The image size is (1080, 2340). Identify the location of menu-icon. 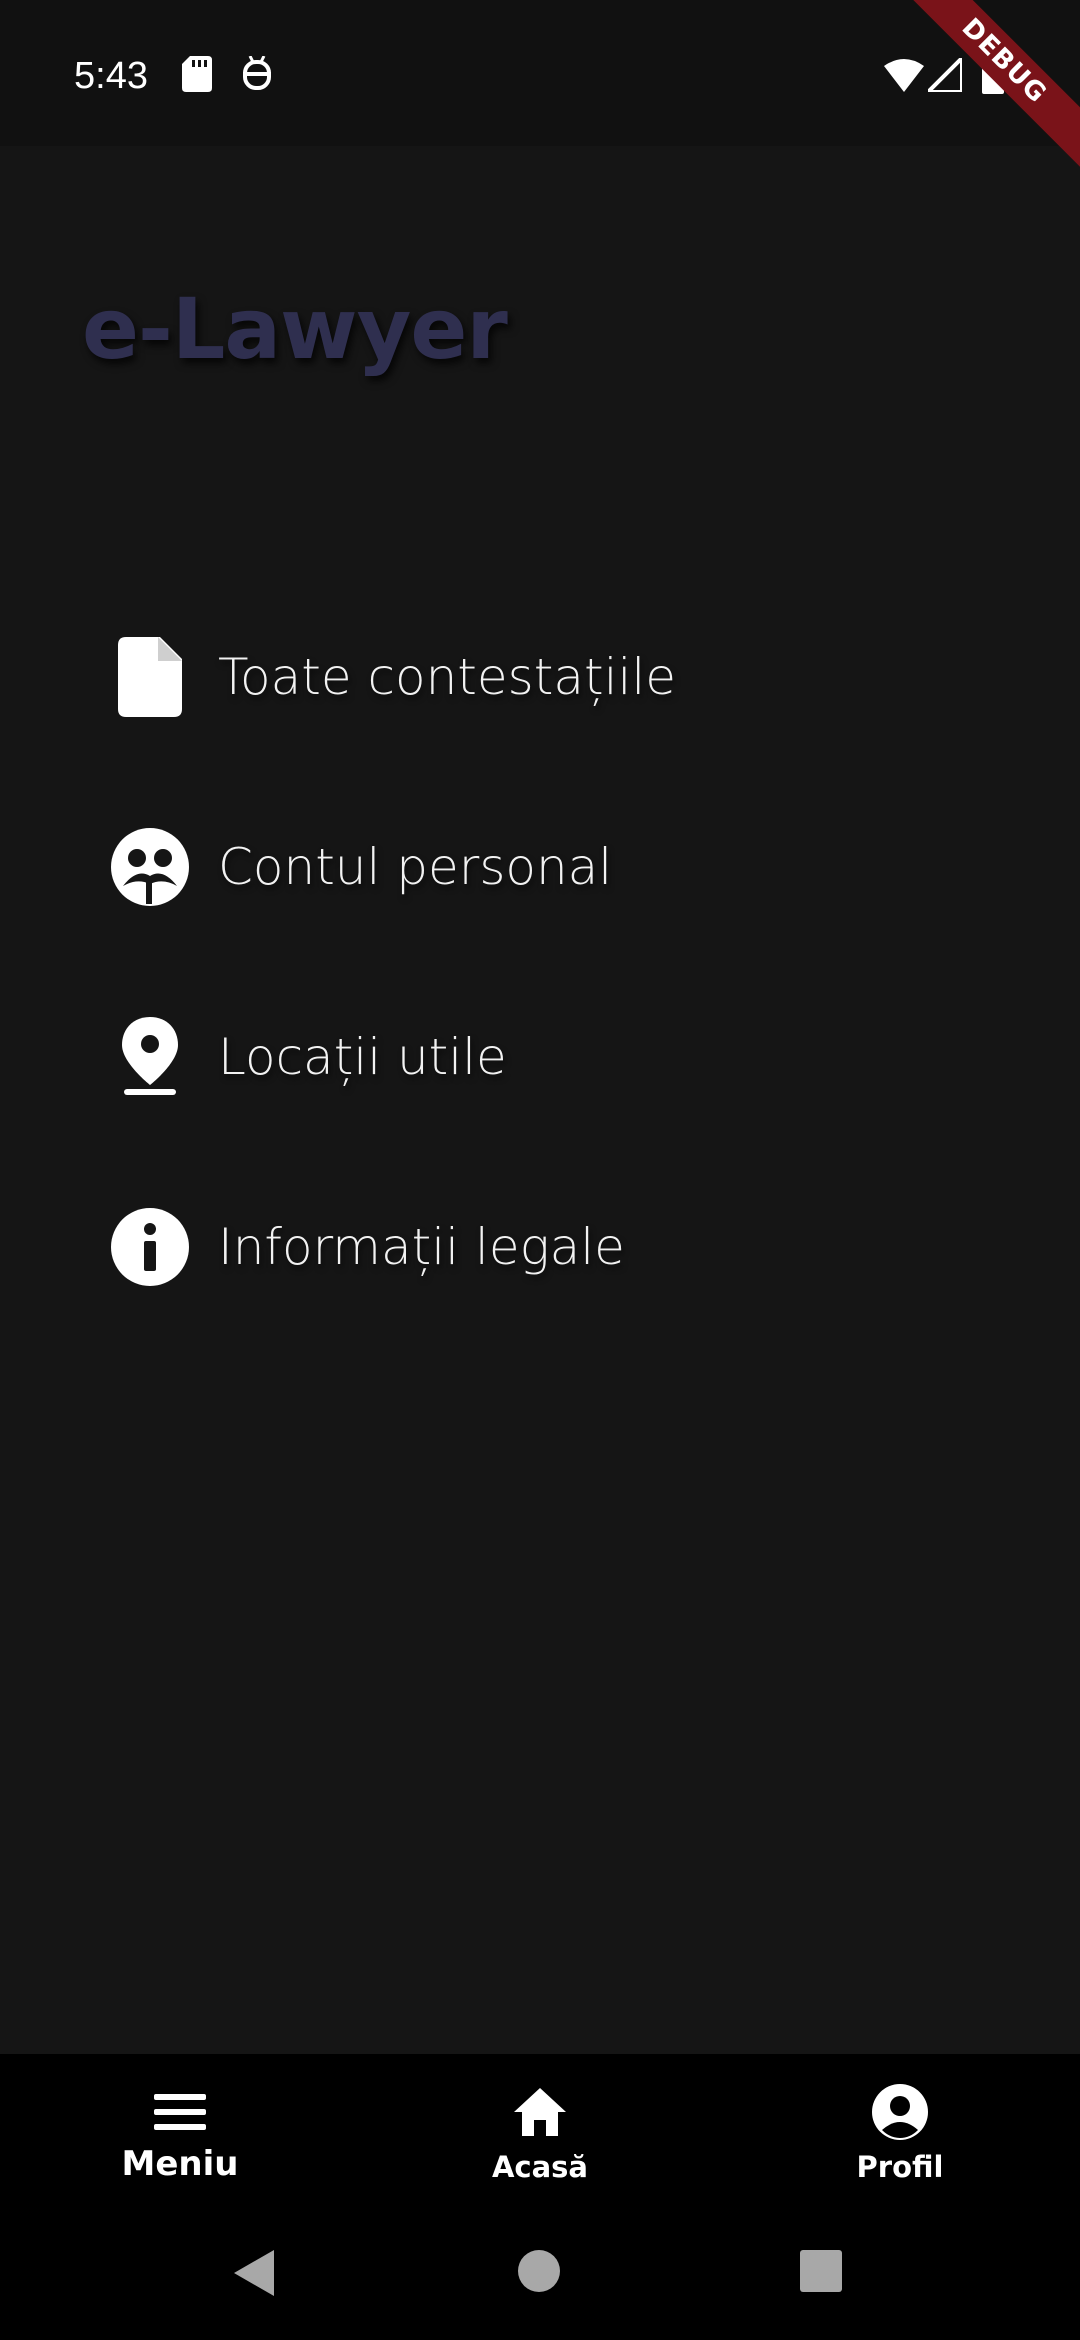
(180, 2112).